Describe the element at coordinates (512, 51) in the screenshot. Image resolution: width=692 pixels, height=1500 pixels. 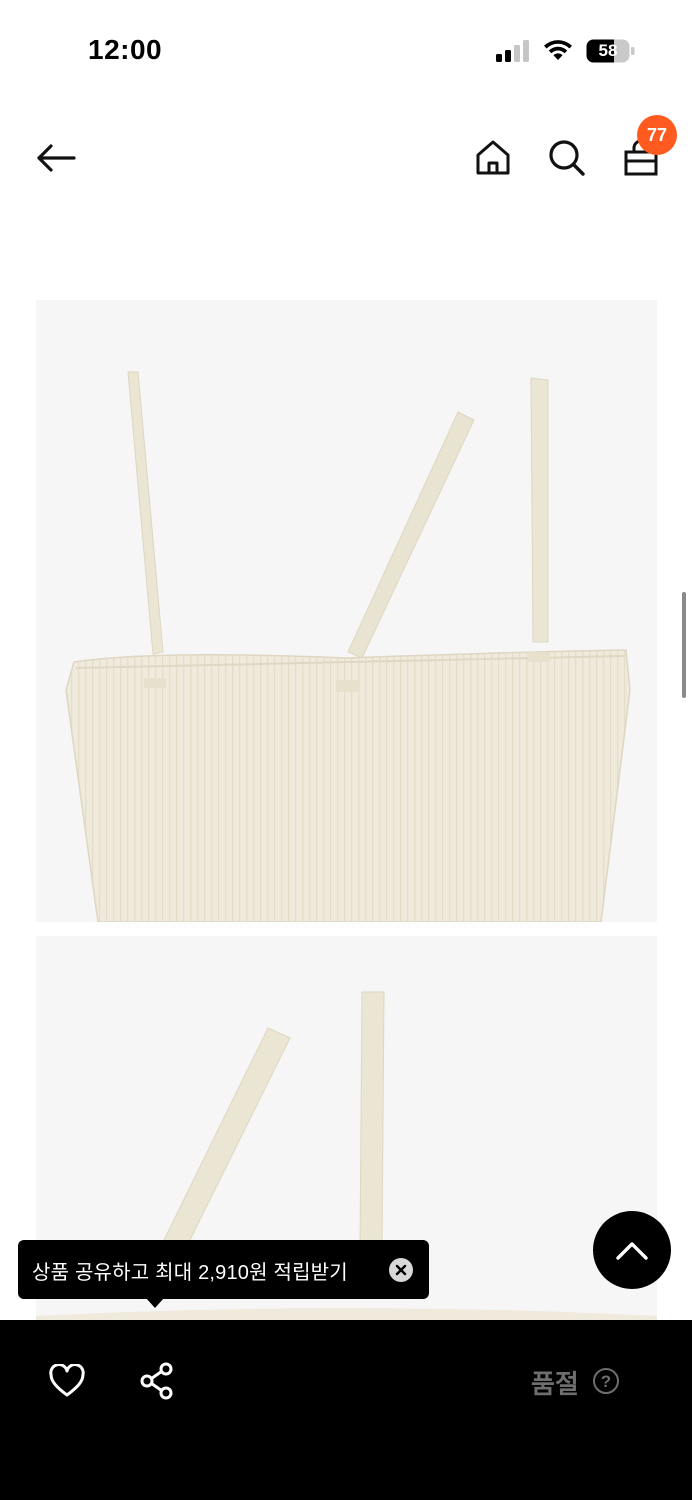
I see `signal-icon` at that location.